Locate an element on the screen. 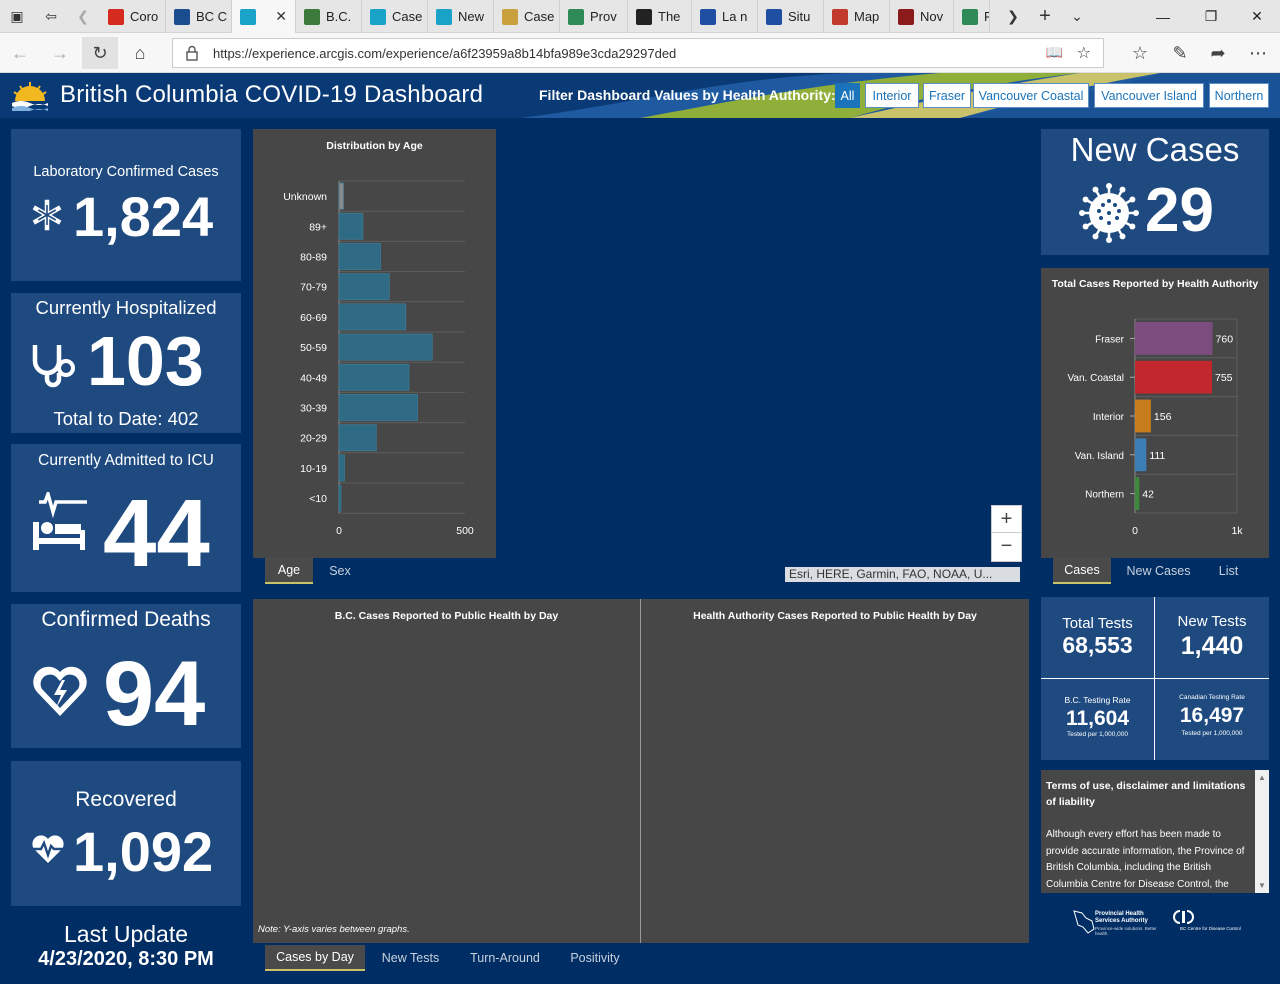 This screenshot has height=984, width=1280. browser-tab: Coro is located at coordinates (133, 16).